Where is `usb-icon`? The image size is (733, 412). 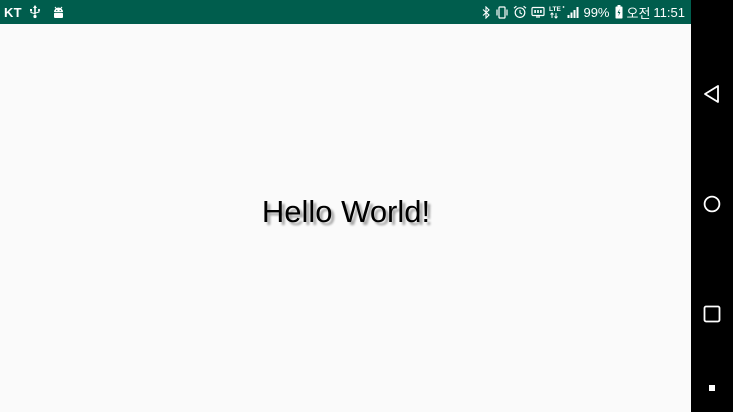
usb-icon is located at coordinates (35, 12).